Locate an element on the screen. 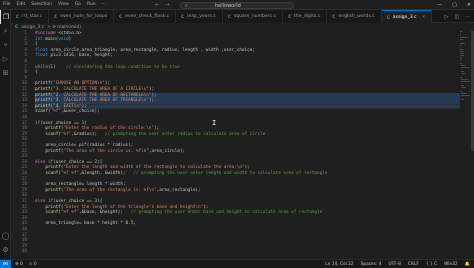 This screenshot has height=268, width=474. tab-label: the_digits.c is located at coordinates (307, 16).